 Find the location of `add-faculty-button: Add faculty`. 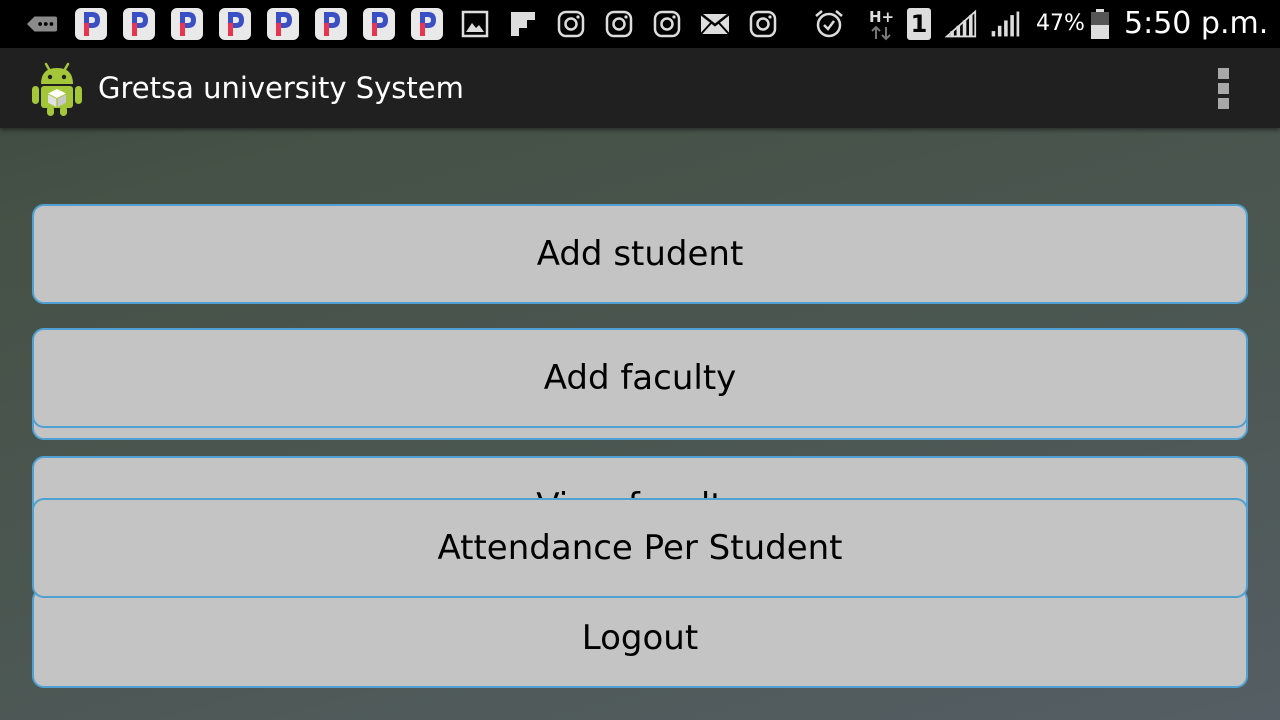

add-faculty-button: Add faculty is located at coordinates (640, 378).